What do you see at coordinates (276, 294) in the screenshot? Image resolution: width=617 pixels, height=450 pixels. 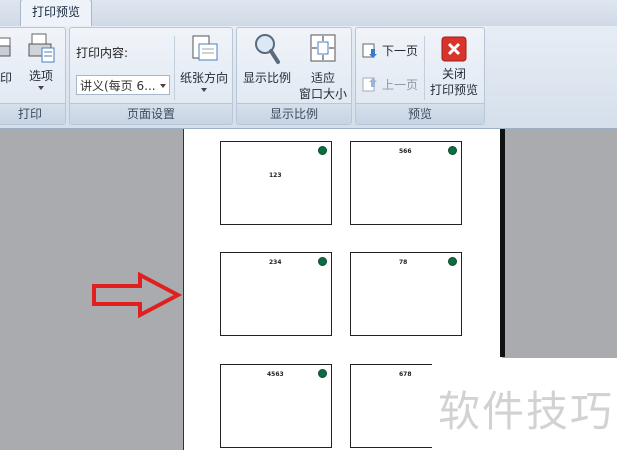 I see `slide-thumbnail: 234` at bounding box center [276, 294].